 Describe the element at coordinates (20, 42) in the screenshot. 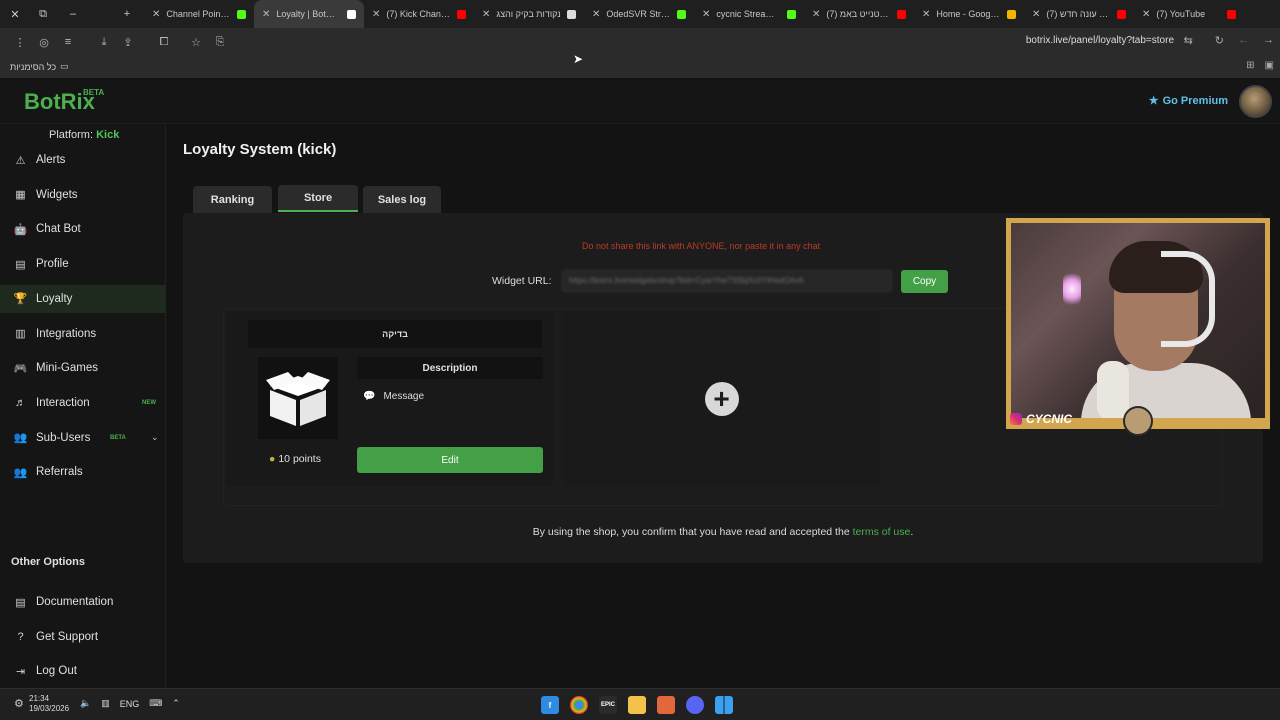

I see `menu-icon: ⋮` at that location.